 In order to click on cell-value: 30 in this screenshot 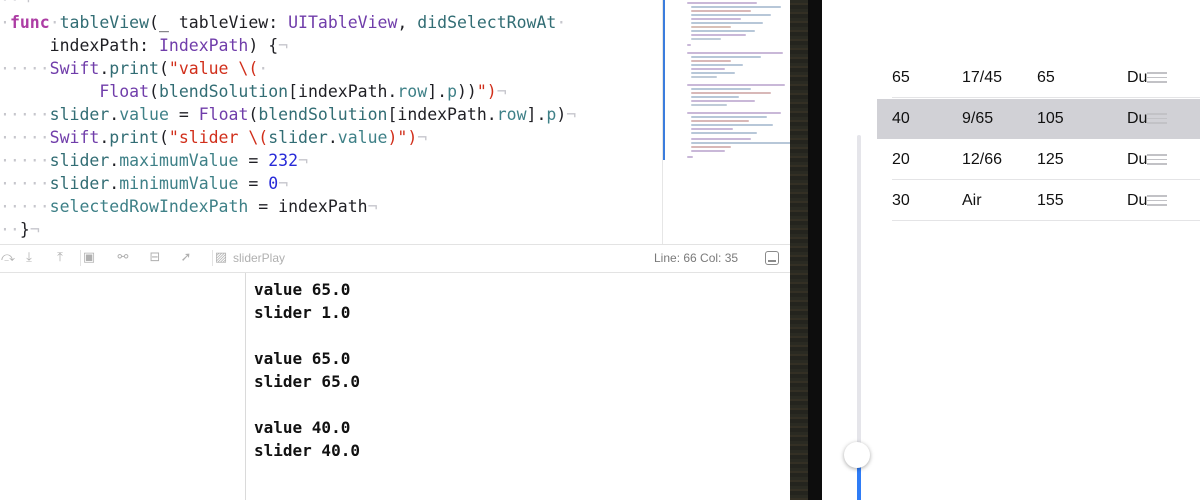, I will do `click(901, 200)`.